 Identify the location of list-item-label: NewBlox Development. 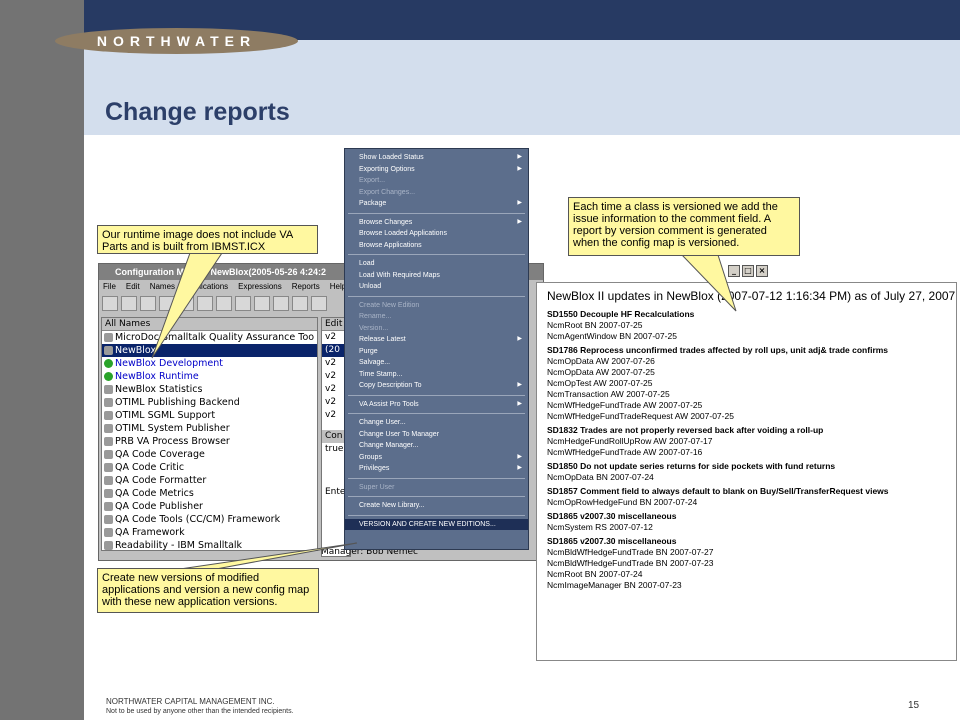
(169, 363).